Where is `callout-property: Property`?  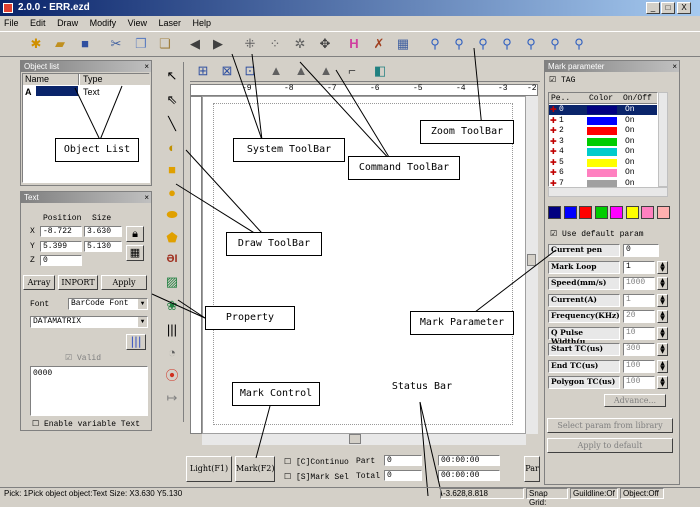 callout-property: Property is located at coordinates (250, 318).